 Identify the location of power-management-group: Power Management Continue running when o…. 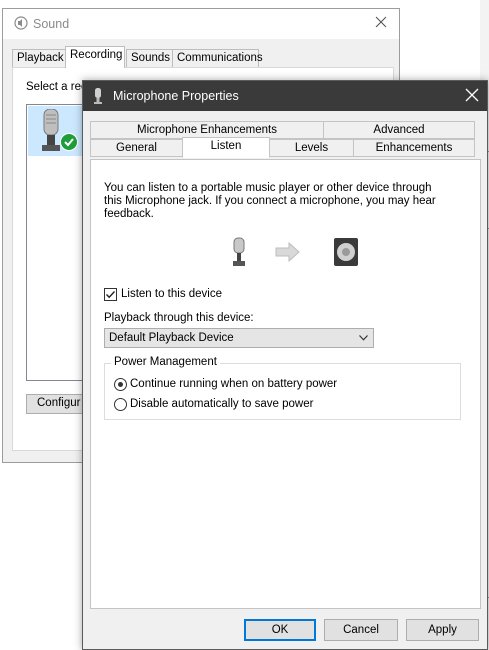
(282, 388).